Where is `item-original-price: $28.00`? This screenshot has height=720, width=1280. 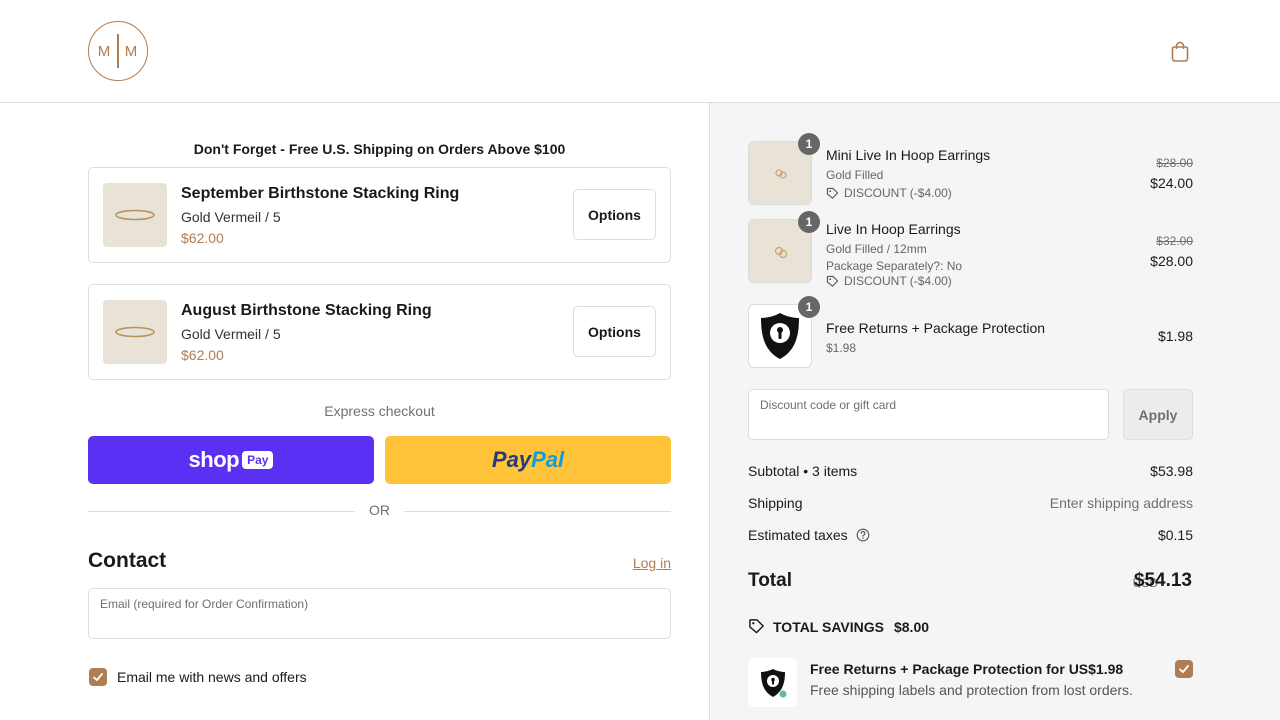
item-original-price: $28.00 is located at coordinates (1174, 163).